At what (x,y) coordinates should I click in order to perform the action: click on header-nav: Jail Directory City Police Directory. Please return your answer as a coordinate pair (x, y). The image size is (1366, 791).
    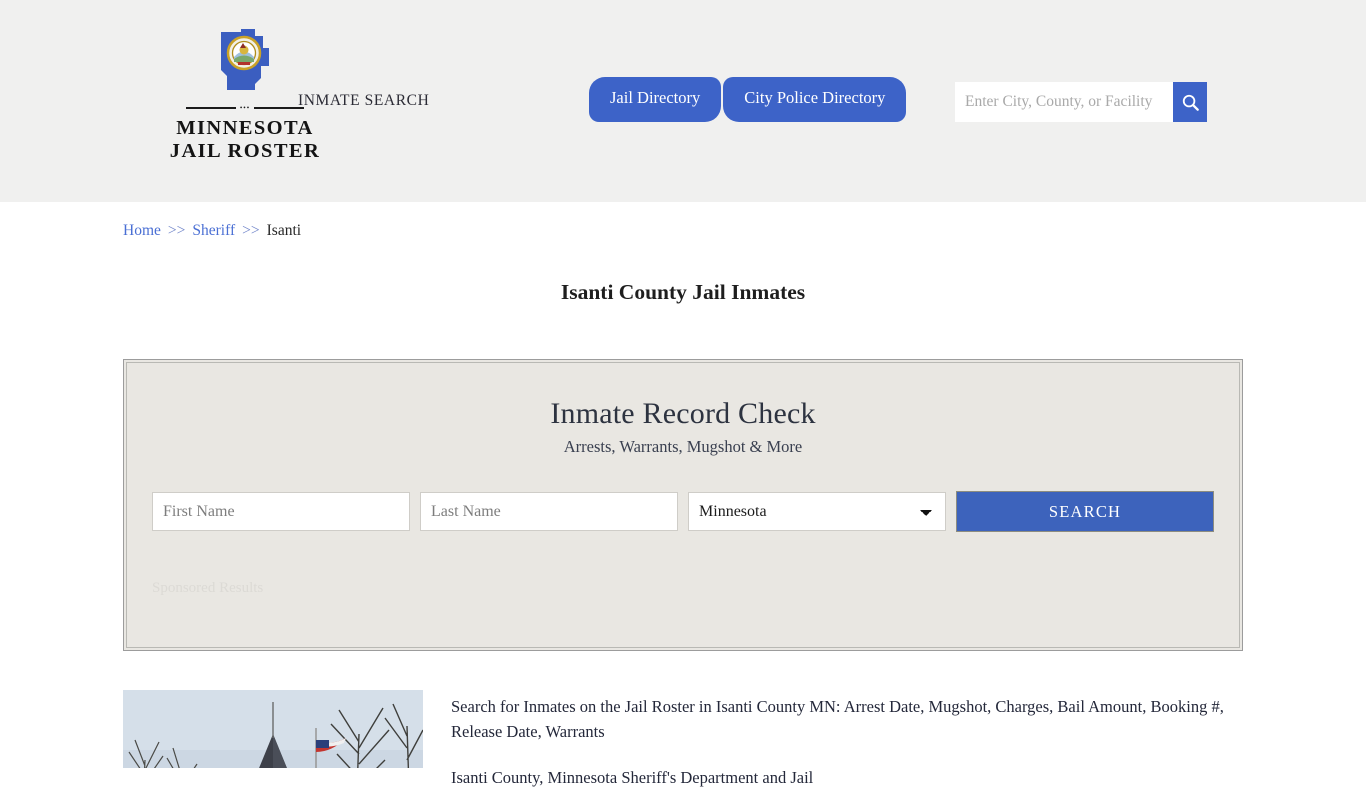
    Looking at the image, I should click on (748, 99).